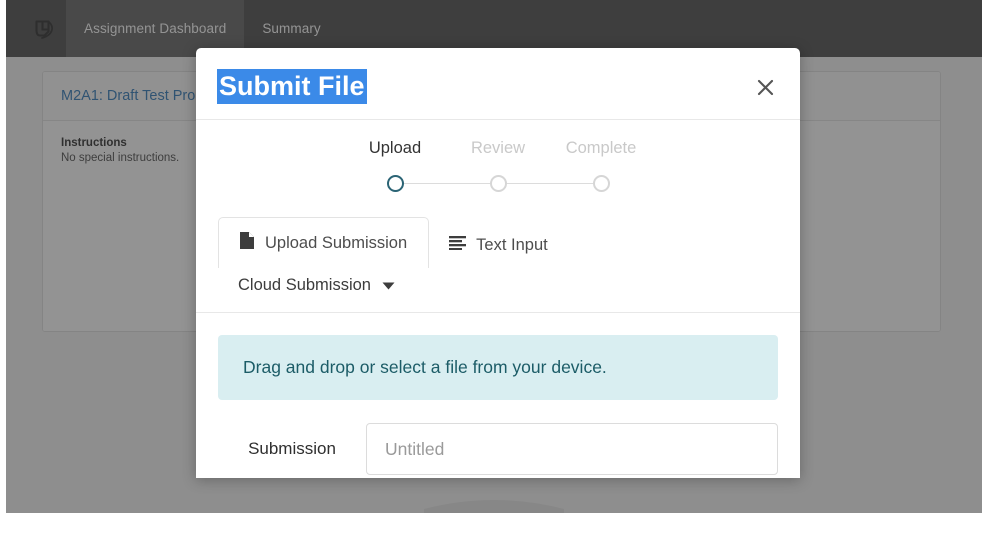  I want to click on document-file-icon, so click(247, 243).